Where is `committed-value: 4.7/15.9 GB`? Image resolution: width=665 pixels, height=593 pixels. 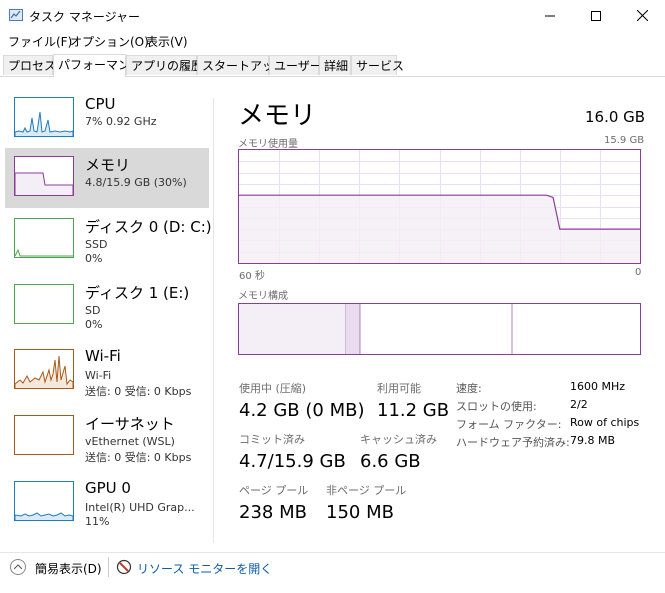
committed-value: 4.7/15.9 GB is located at coordinates (292, 461).